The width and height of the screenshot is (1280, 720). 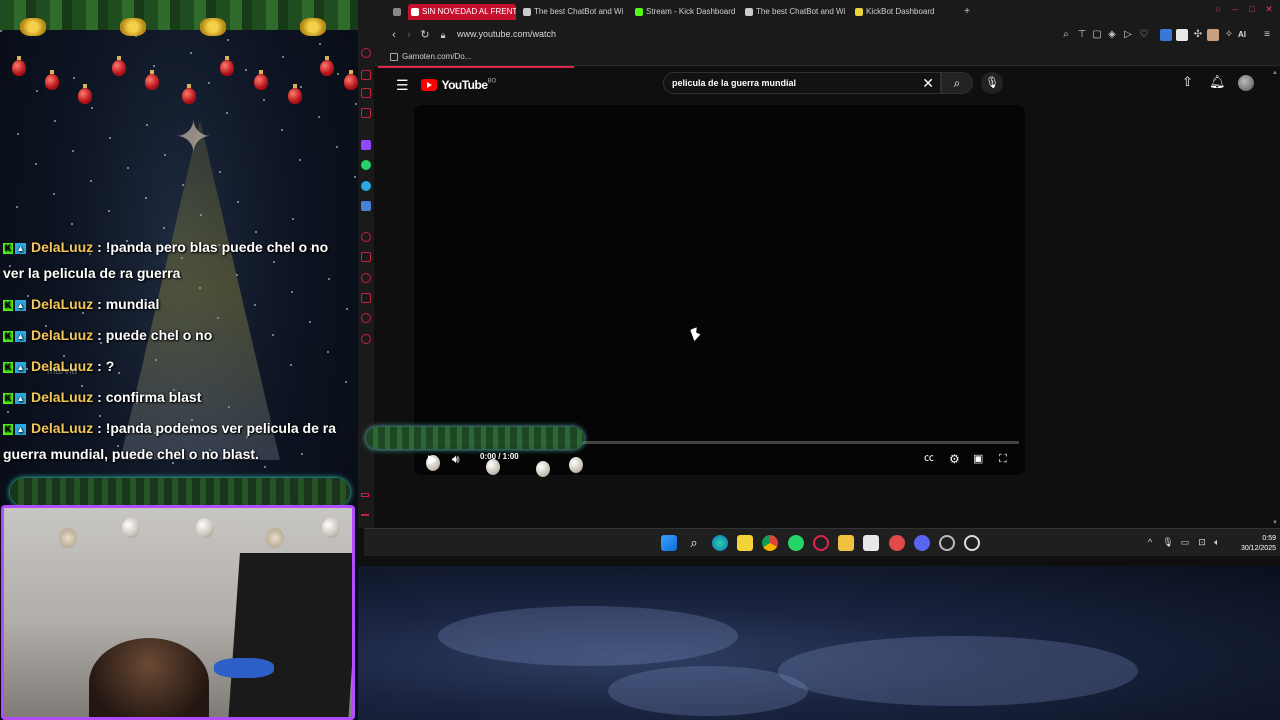 I want to click on shield-icon: ◈, so click(x=1112, y=35).